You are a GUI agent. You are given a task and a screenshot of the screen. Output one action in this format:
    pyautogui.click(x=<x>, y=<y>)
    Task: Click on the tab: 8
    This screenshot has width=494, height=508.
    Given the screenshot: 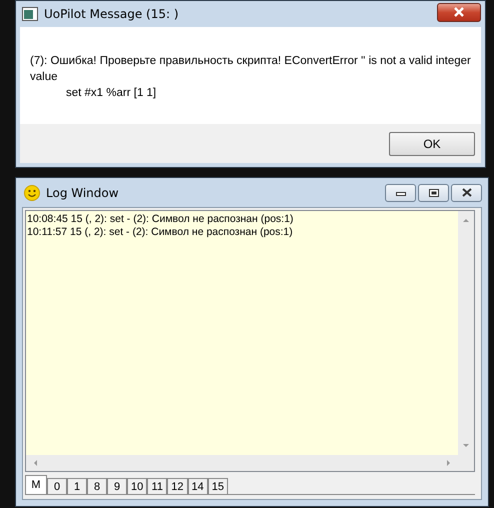 What is the action you would take?
    pyautogui.click(x=97, y=486)
    